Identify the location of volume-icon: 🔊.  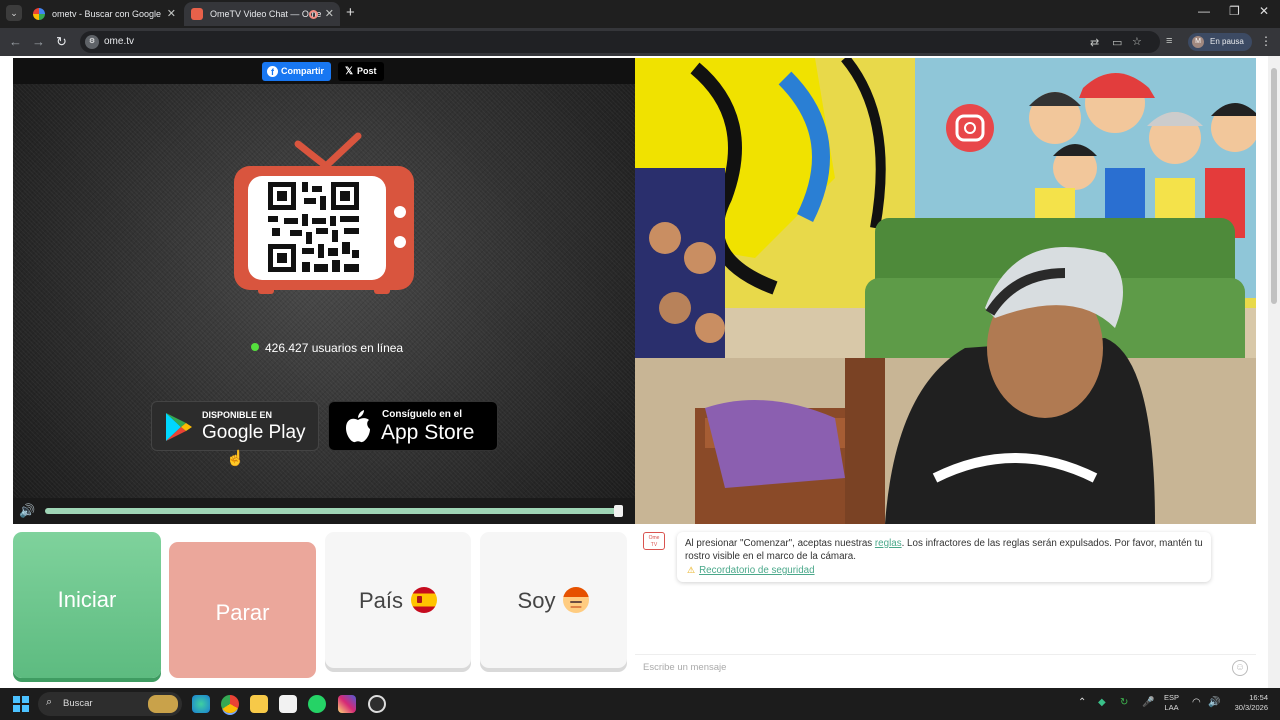
(27, 511).